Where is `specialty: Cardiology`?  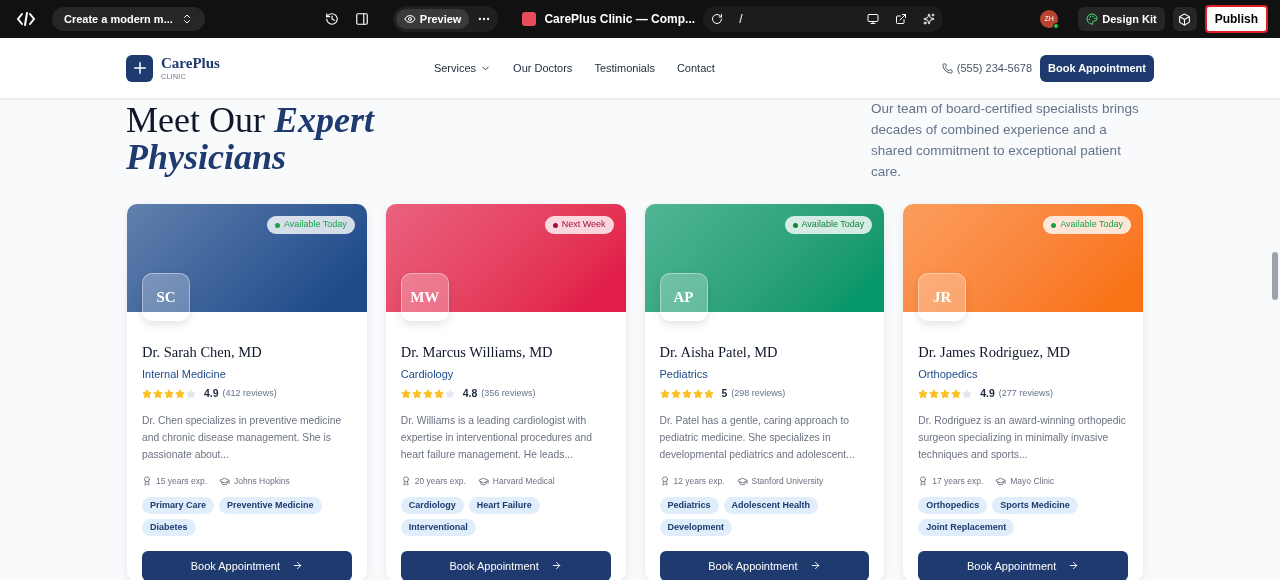
specialty: Cardiology is located at coordinates (427, 374).